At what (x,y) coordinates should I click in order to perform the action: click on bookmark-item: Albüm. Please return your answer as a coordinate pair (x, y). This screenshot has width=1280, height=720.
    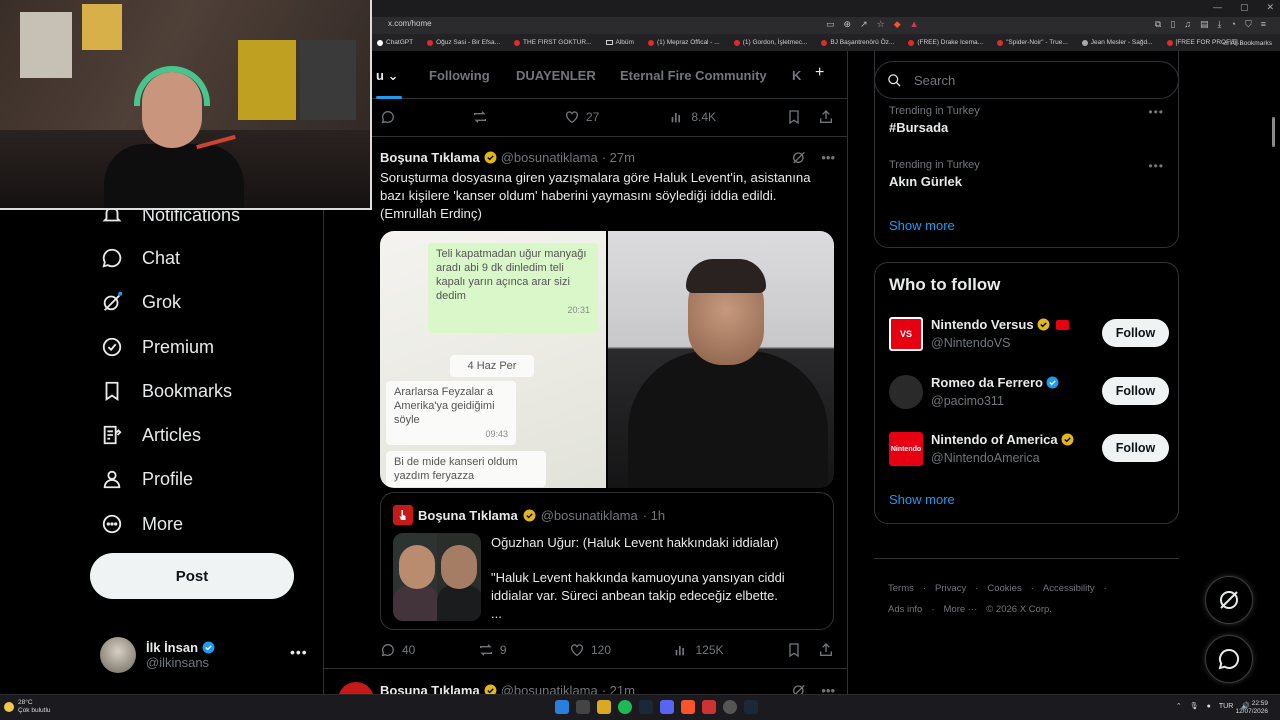
    Looking at the image, I should click on (619, 42).